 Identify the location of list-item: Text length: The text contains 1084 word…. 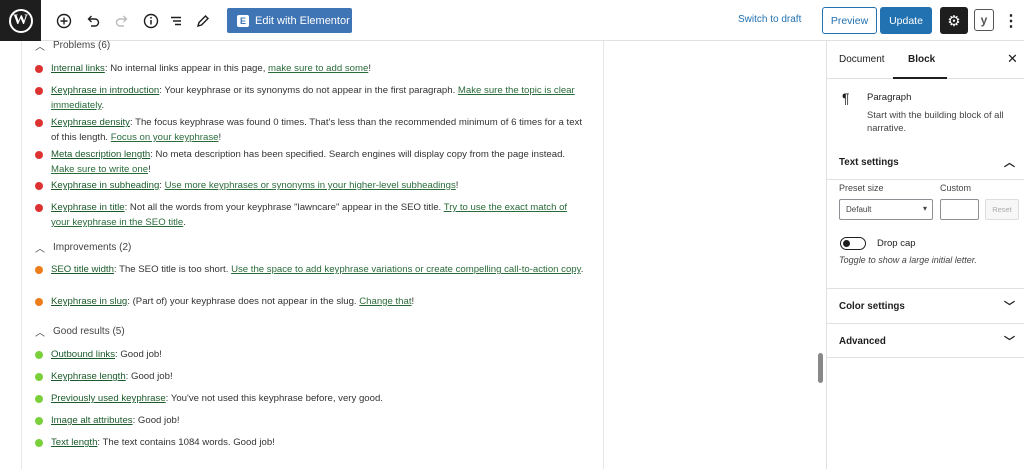
(310, 442).